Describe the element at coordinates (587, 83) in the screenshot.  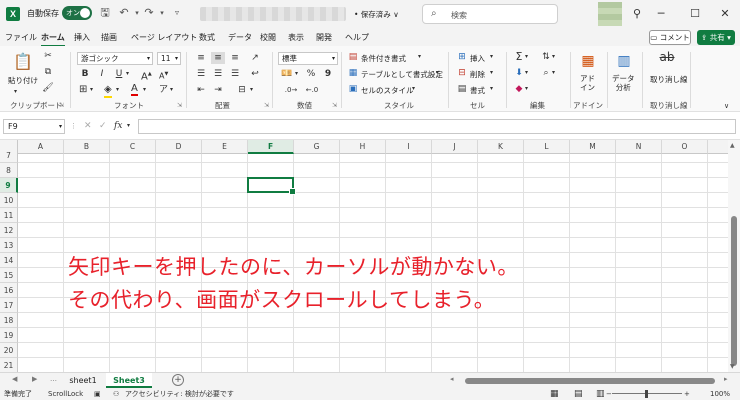
I see `addins-button: アド イン` at that location.